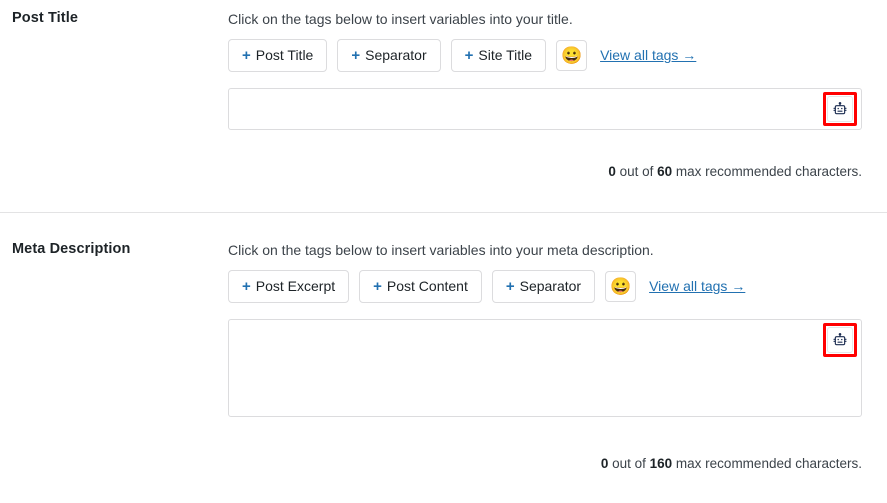 The width and height of the screenshot is (887, 503). Describe the element at coordinates (295, 285) in the screenshot. I see `tag-button-label: Post Excerpt` at that location.